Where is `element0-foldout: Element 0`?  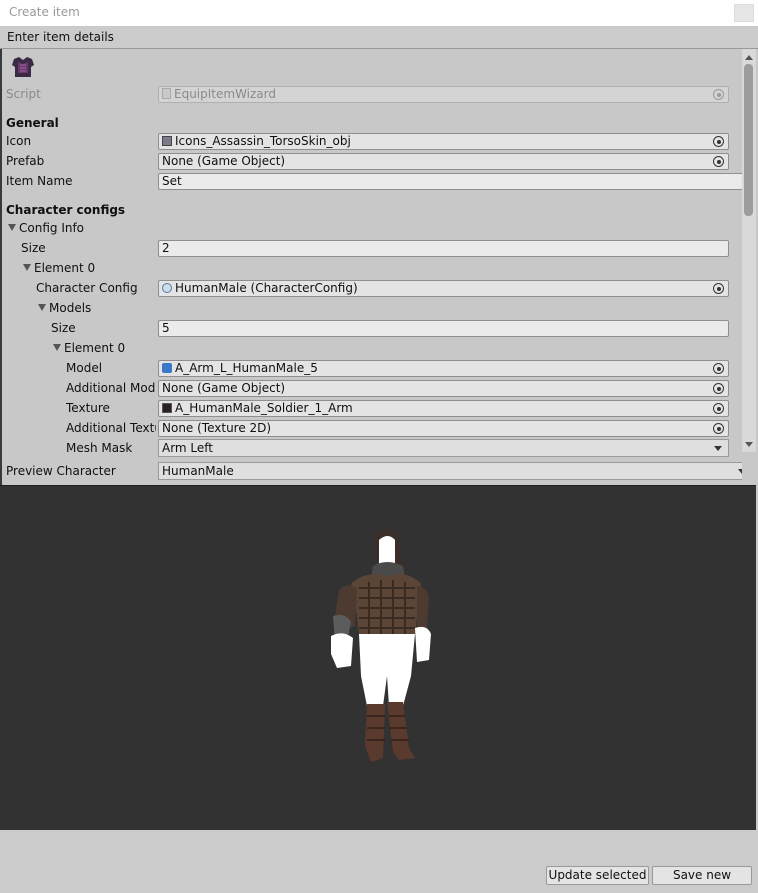 element0-foldout: Element 0 is located at coordinates (59, 268).